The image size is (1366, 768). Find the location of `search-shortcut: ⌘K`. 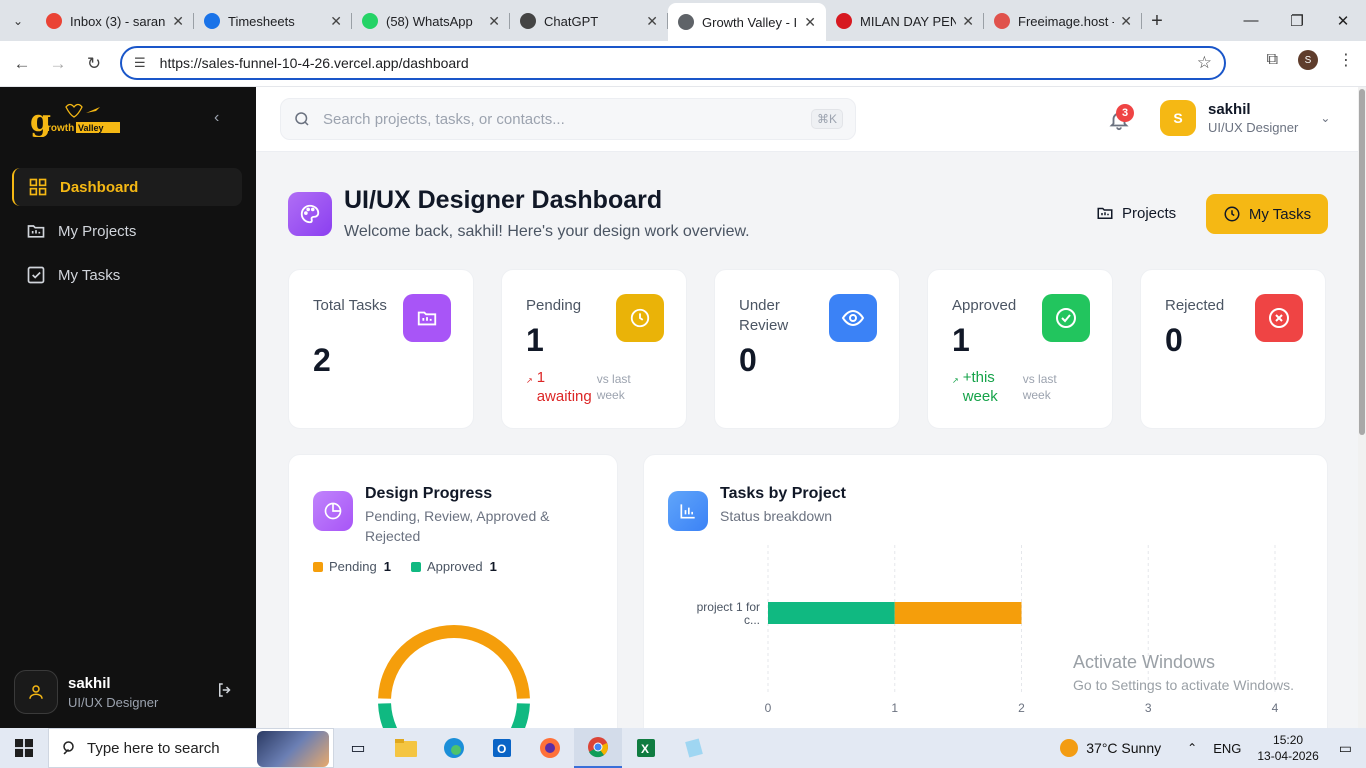

search-shortcut: ⌘K is located at coordinates (826, 119).